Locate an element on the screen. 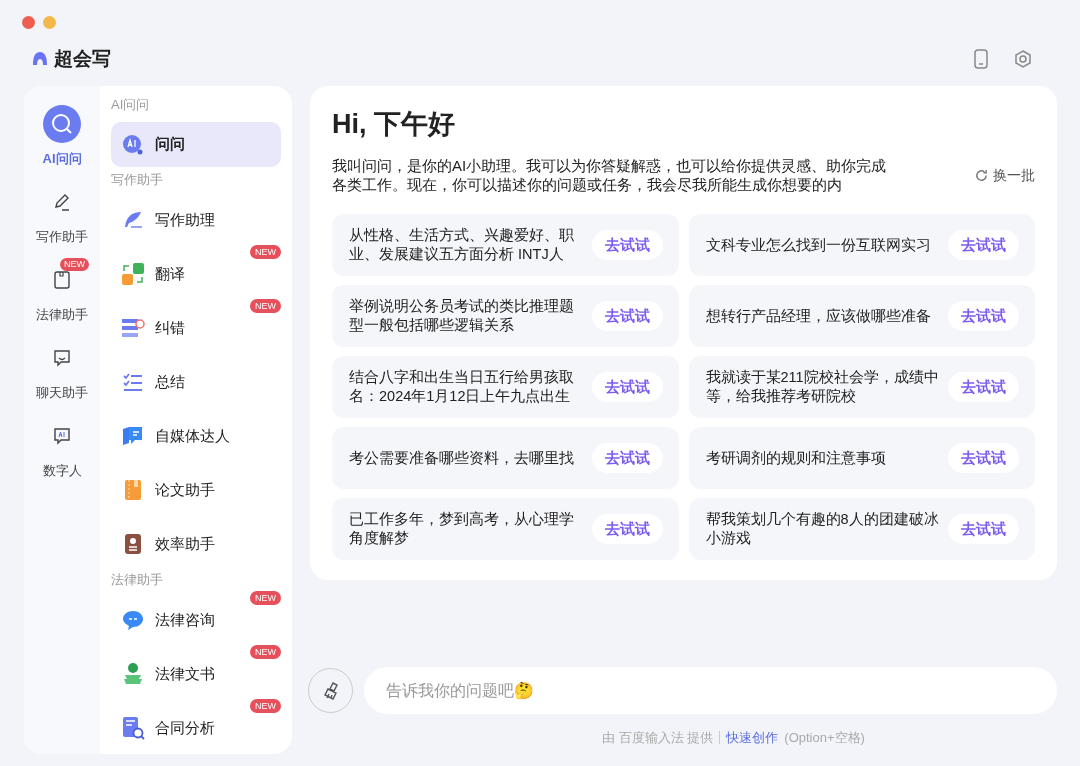 The height and width of the screenshot is (766, 1080). rail-tab: AI问问 is located at coordinates (62, 137).